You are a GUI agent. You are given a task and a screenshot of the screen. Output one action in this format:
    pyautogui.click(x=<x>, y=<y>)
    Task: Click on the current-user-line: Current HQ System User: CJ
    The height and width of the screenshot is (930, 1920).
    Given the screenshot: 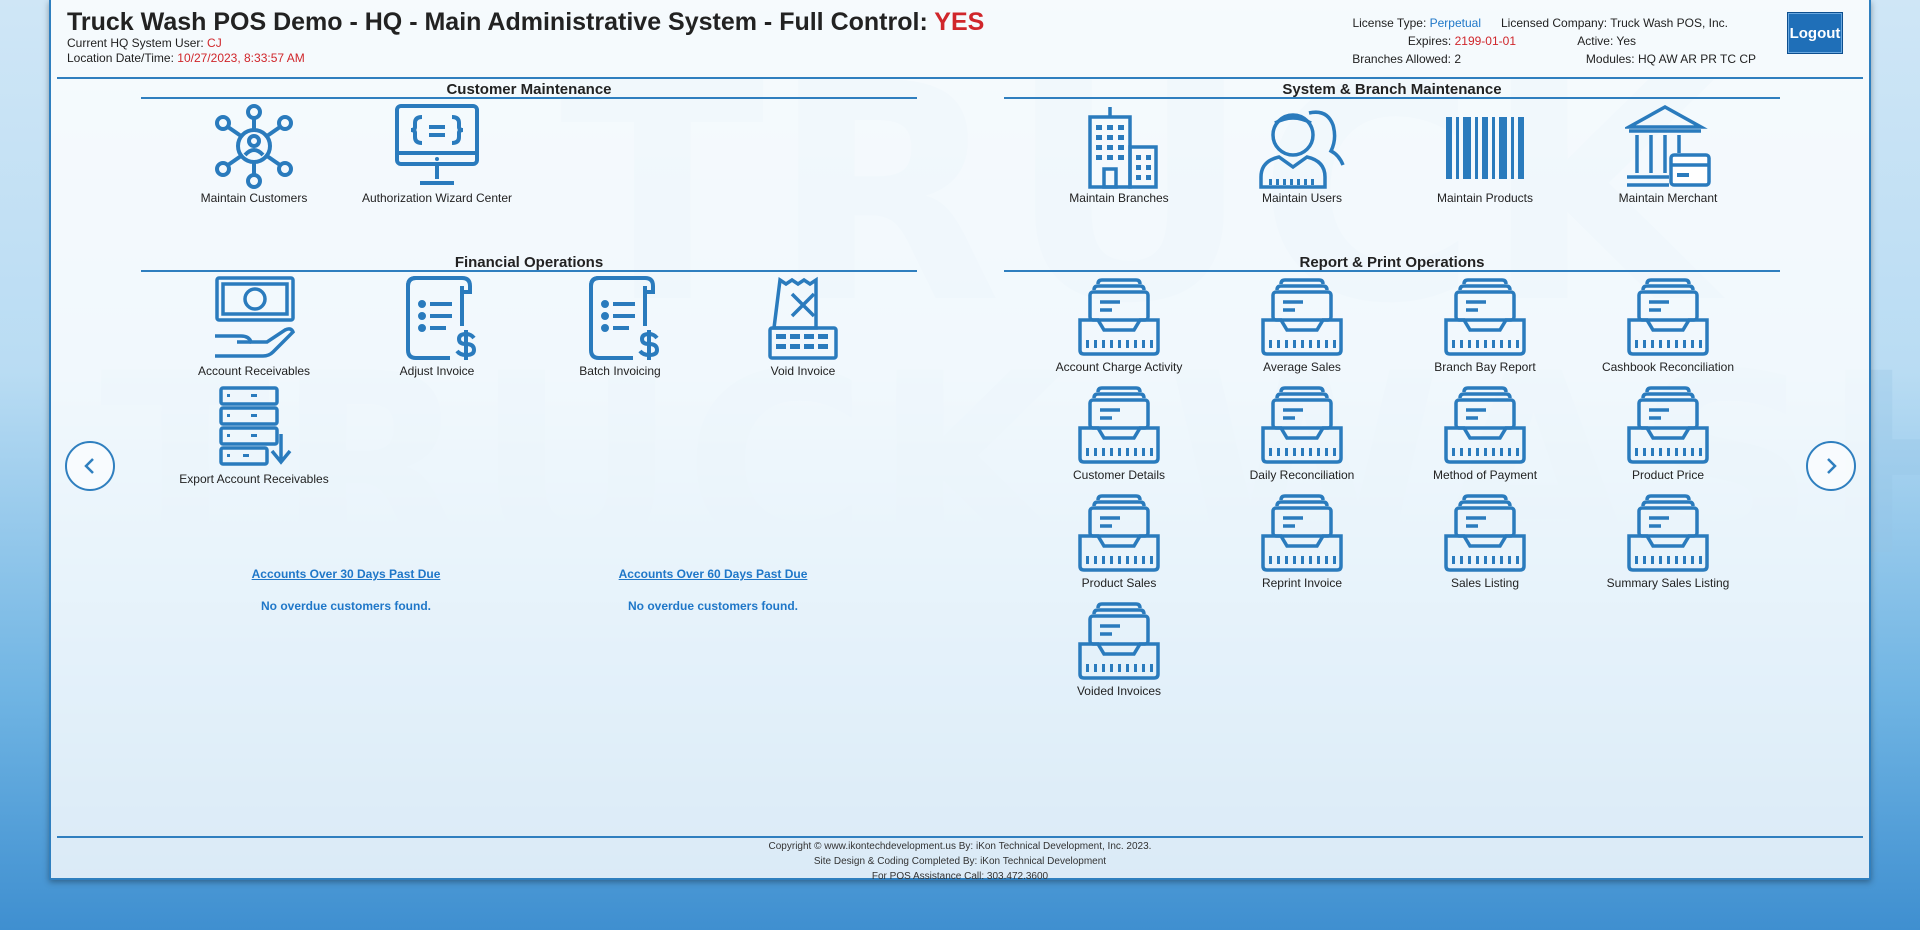 What is the action you would take?
    pyautogui.click(x=144, y=43)
    